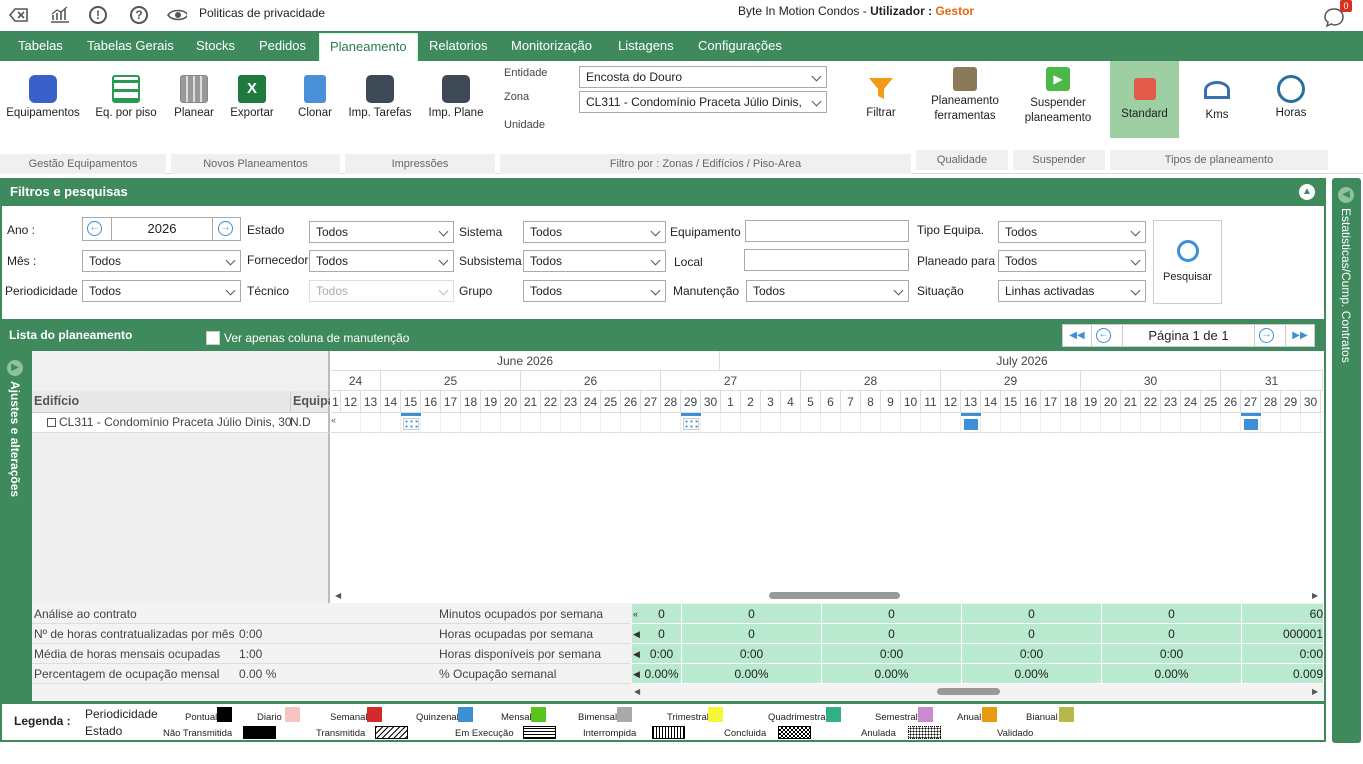  I want to click on menu-monitorizacao: Monitorização, so click(551, 46).